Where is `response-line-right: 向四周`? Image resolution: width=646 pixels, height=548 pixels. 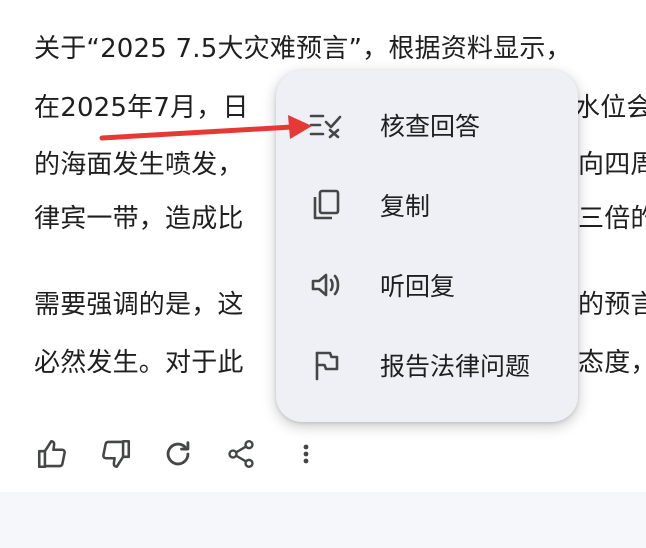
response-line-right: 向四周 is located at coordinates (612, 165).